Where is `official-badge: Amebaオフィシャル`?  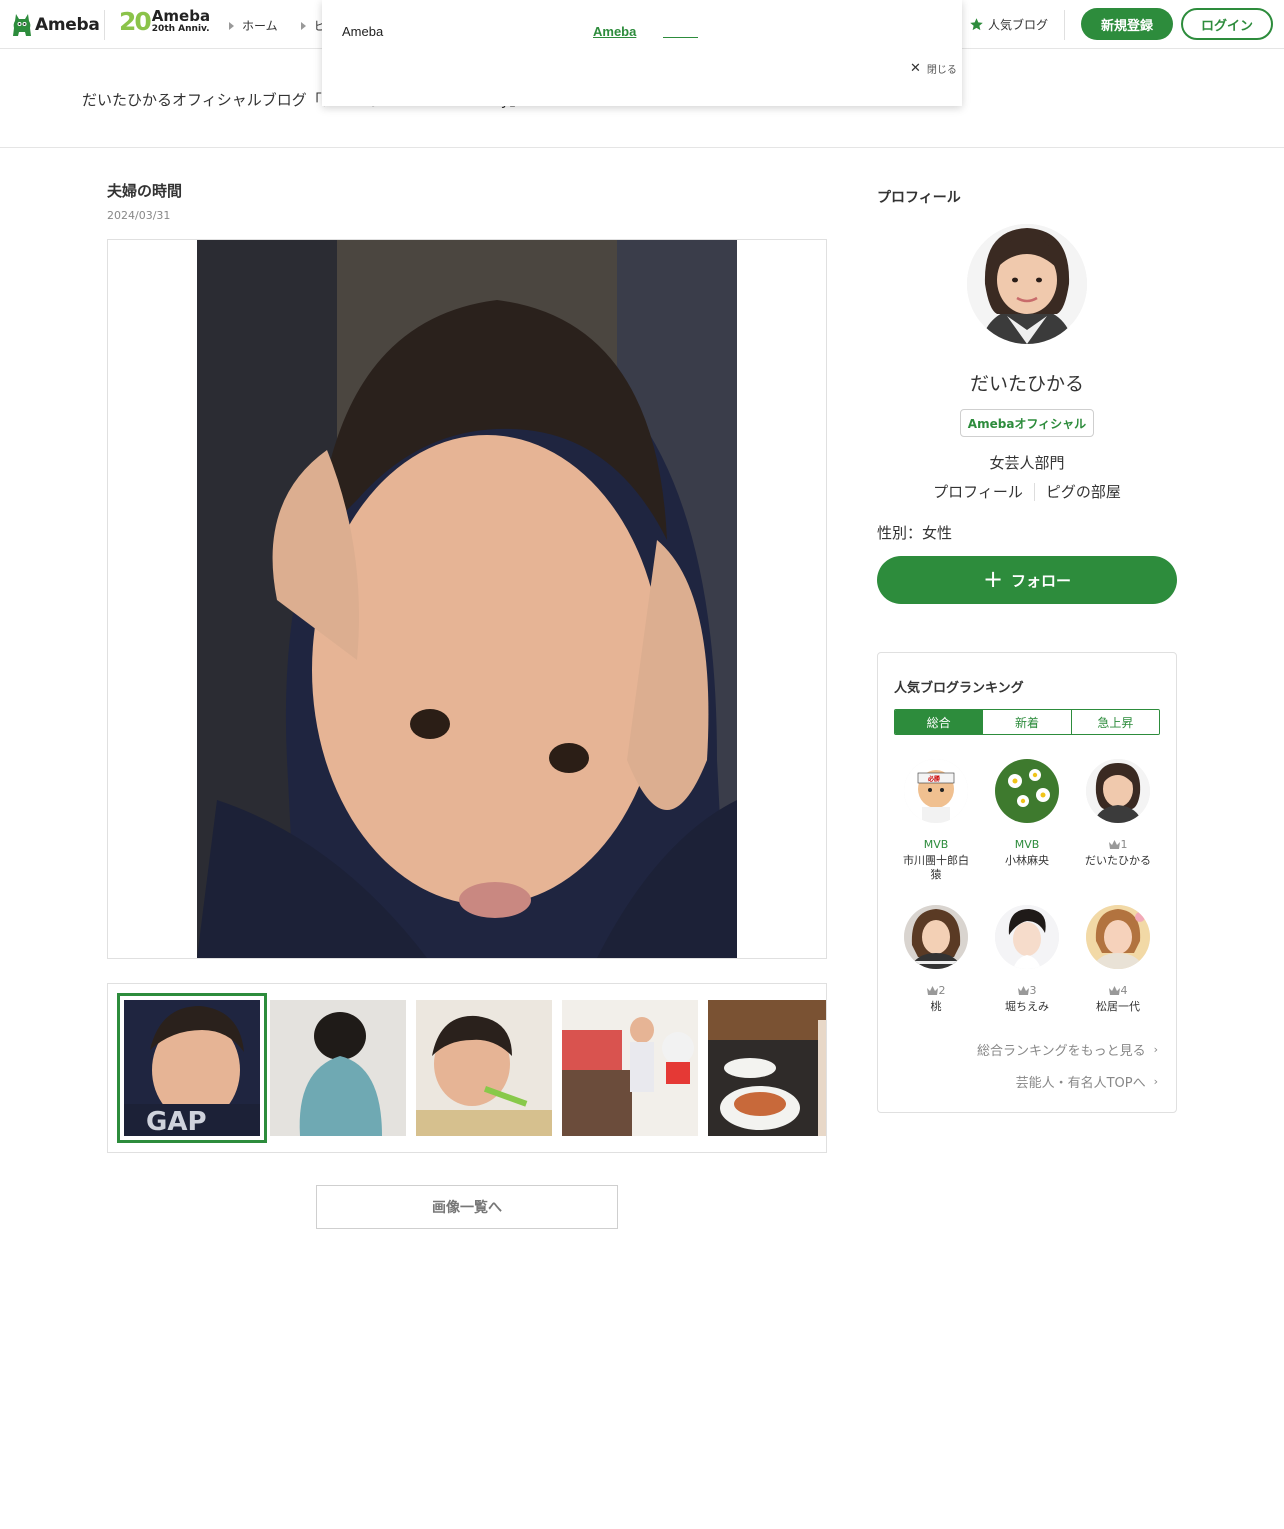 official-badge: Amebaオフィシャル is located at coordinates (1027, 423).